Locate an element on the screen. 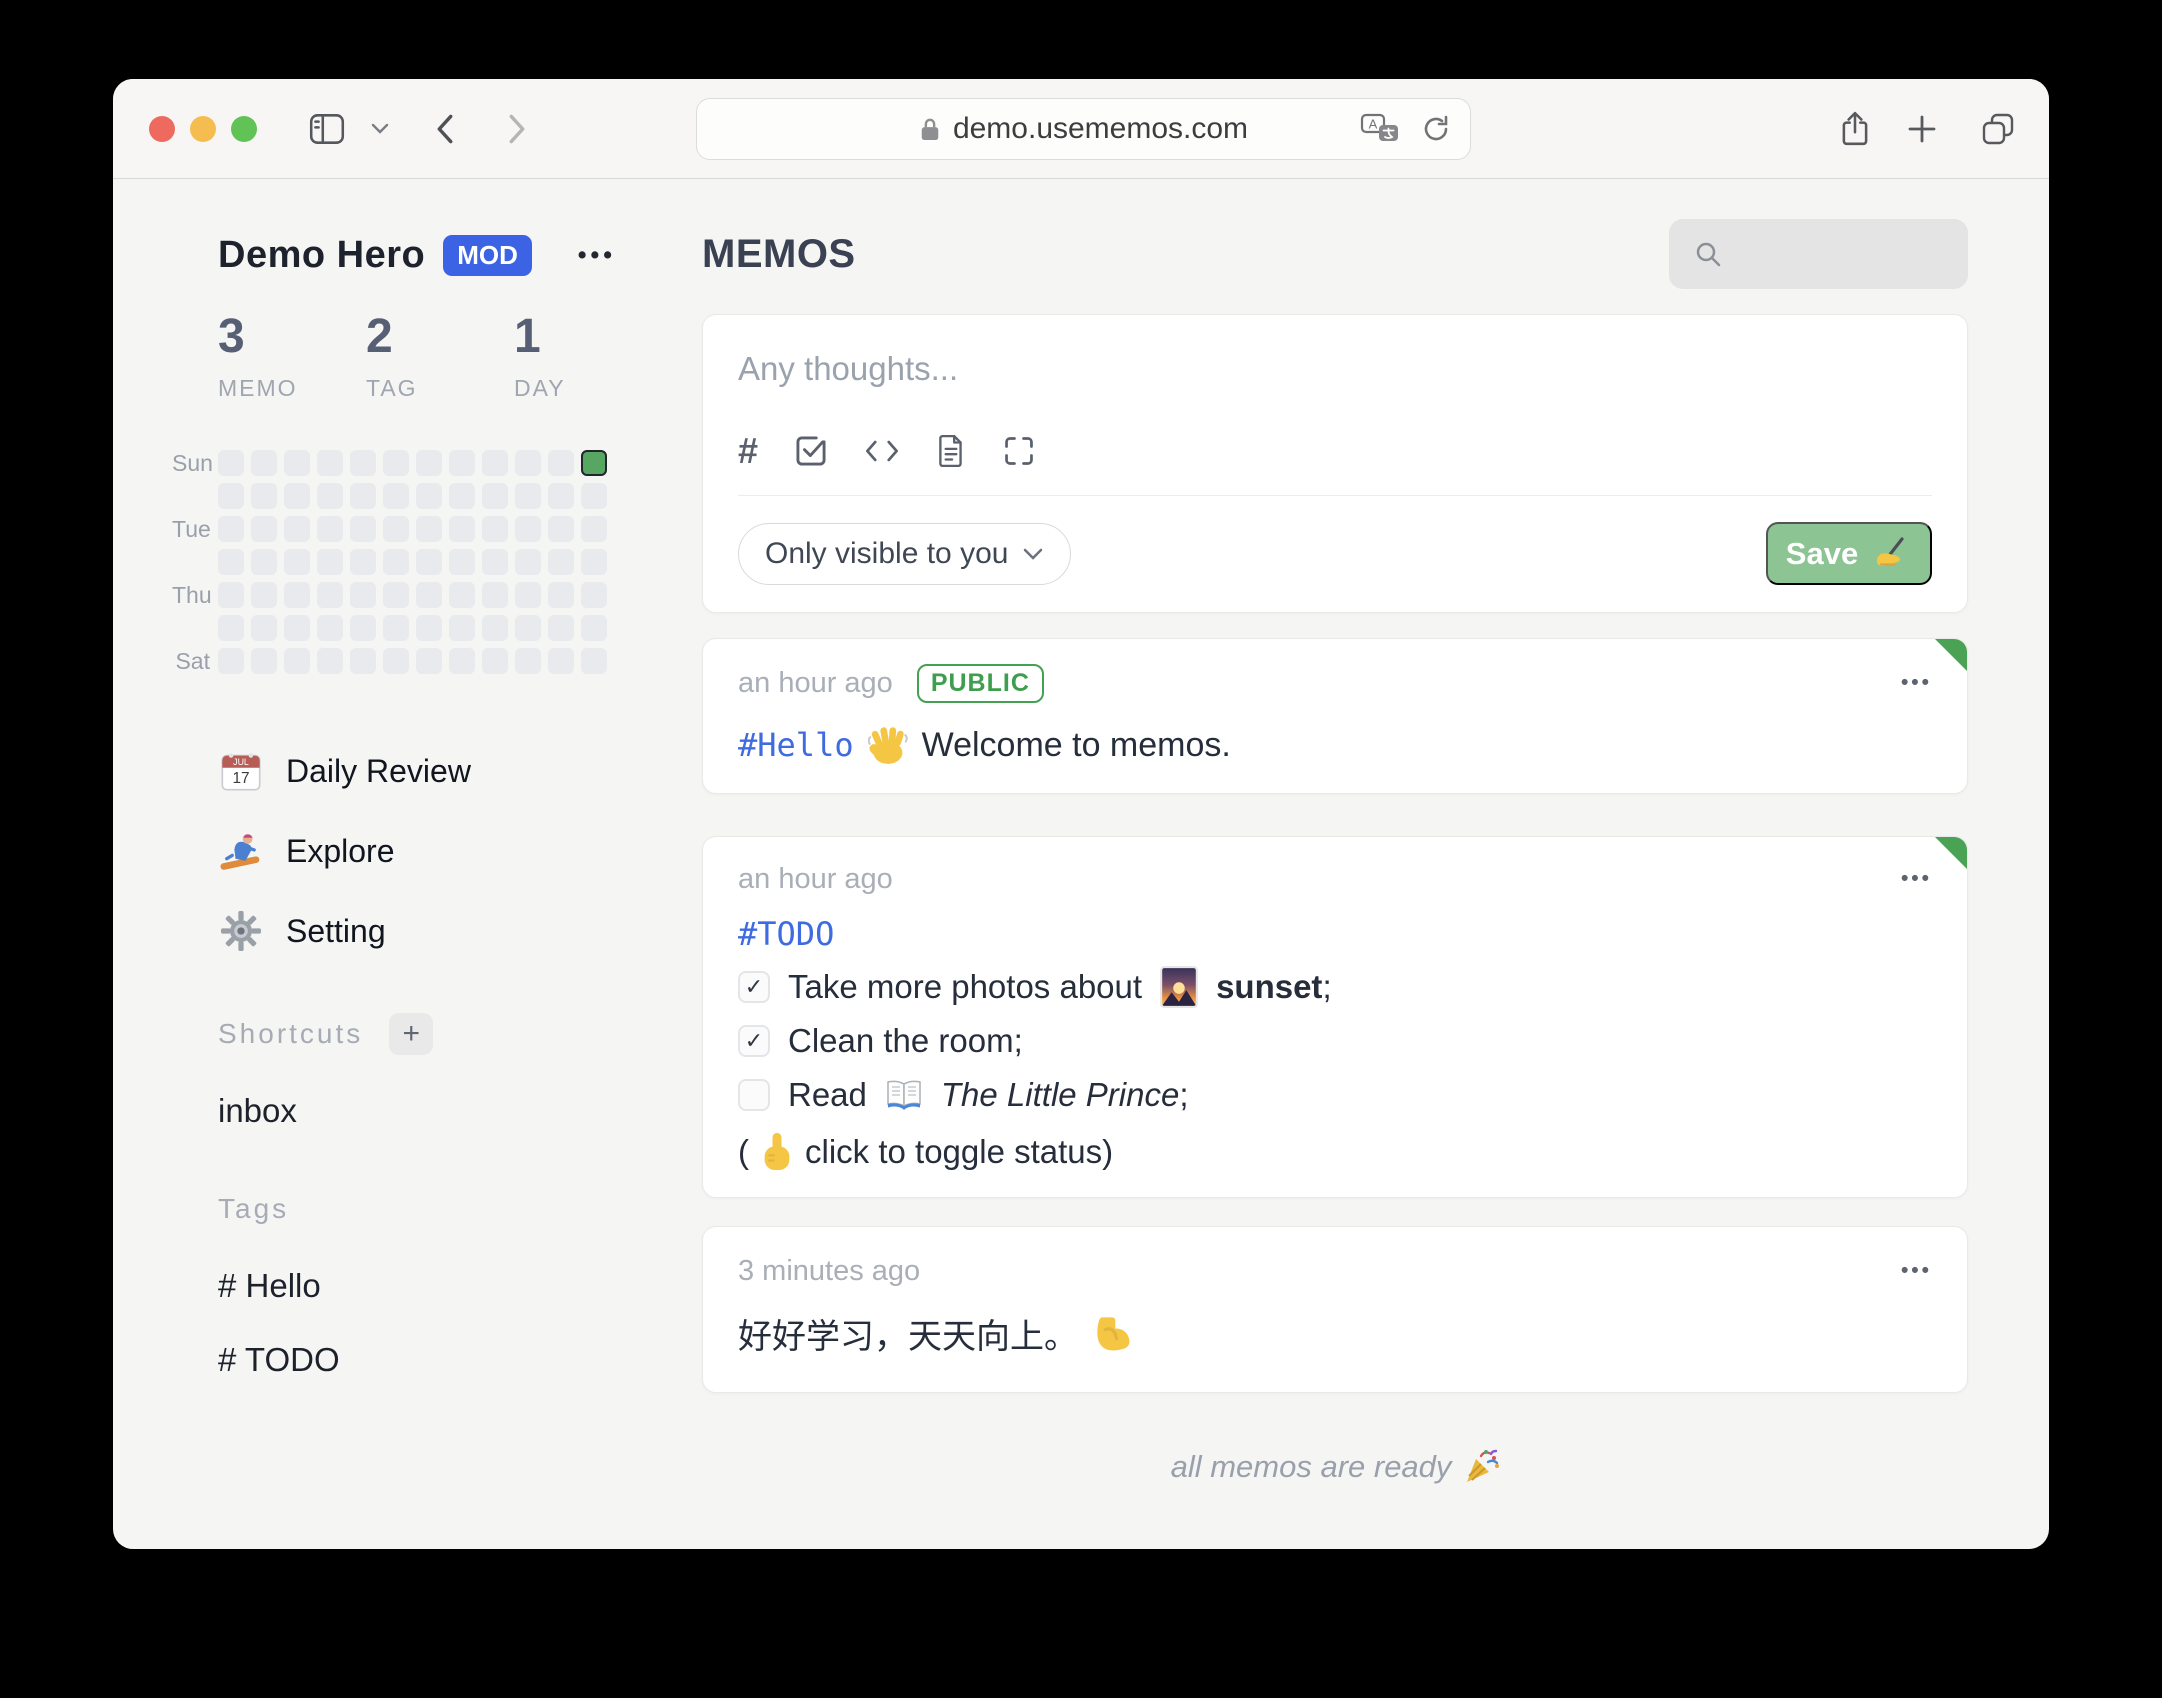 The image size is (2162, 1698). sidebar-toggle-button is located at coordinates (327, 129).